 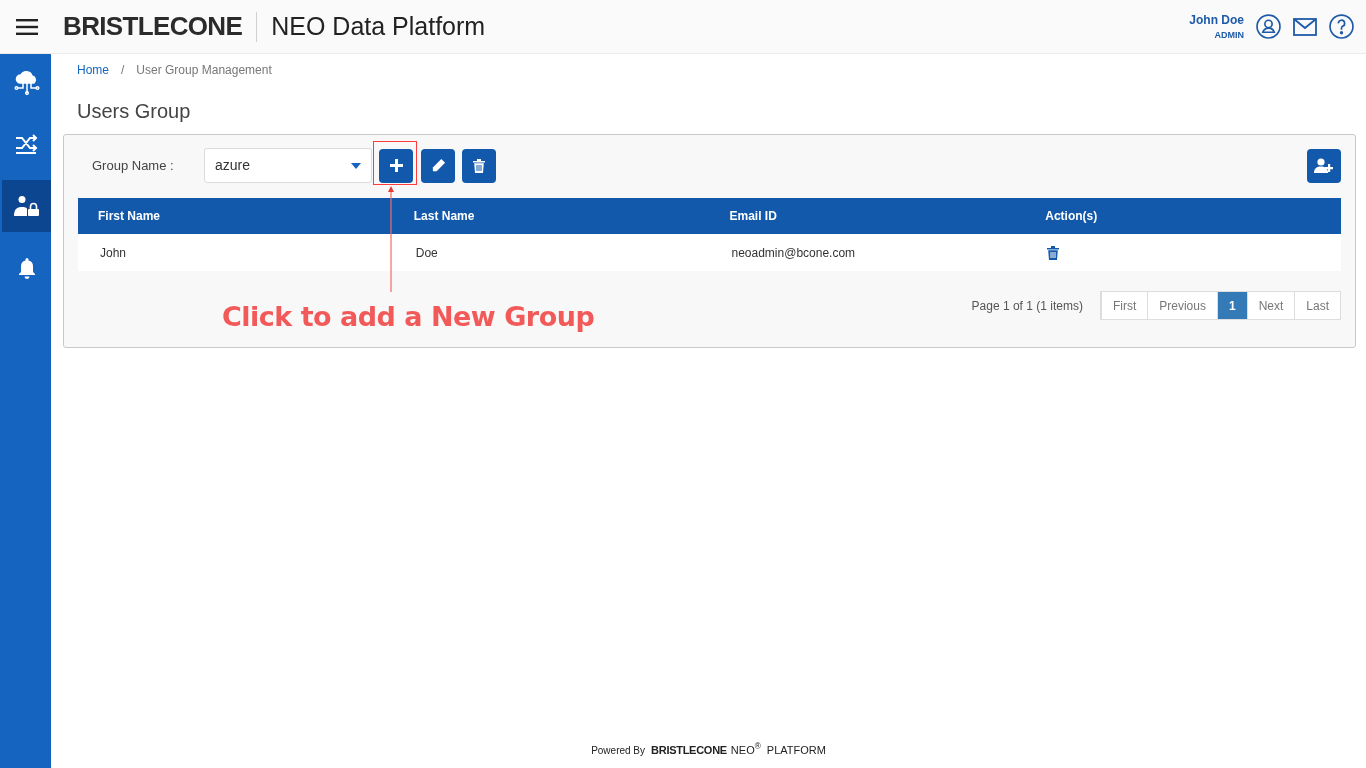 I want to click on cloud-network-icon, so click(x=26, y=82).